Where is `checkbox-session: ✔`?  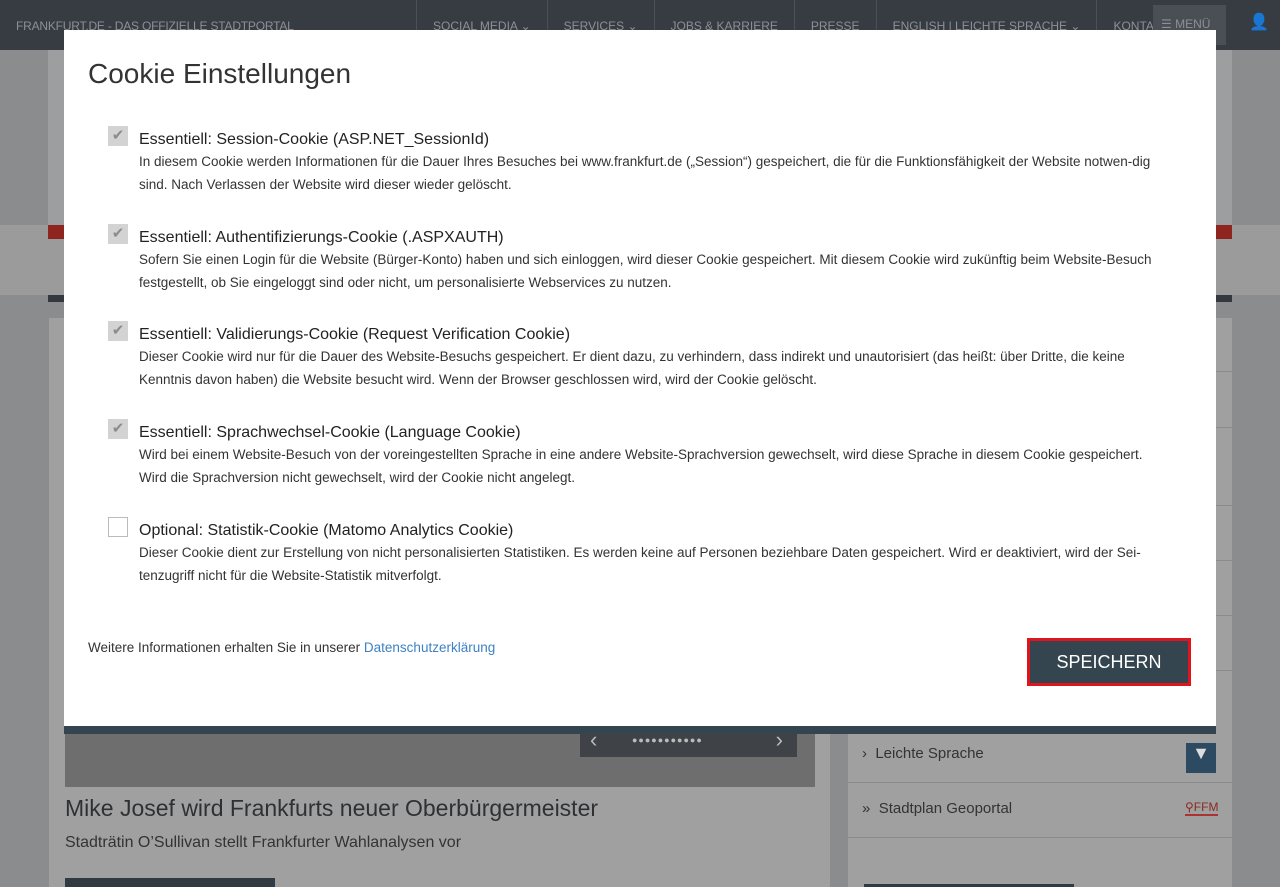 checkbox-session: ✔ is located at coordinates (118, 136).